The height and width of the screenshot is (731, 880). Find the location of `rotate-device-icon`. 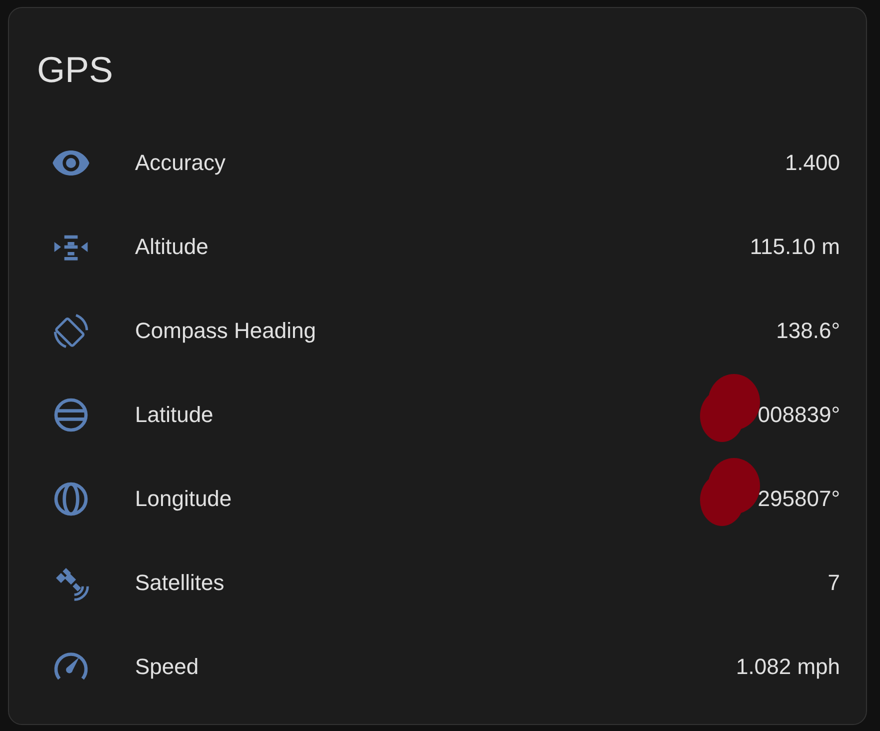

rotate-device-icon is located at coordinates (71, 331).